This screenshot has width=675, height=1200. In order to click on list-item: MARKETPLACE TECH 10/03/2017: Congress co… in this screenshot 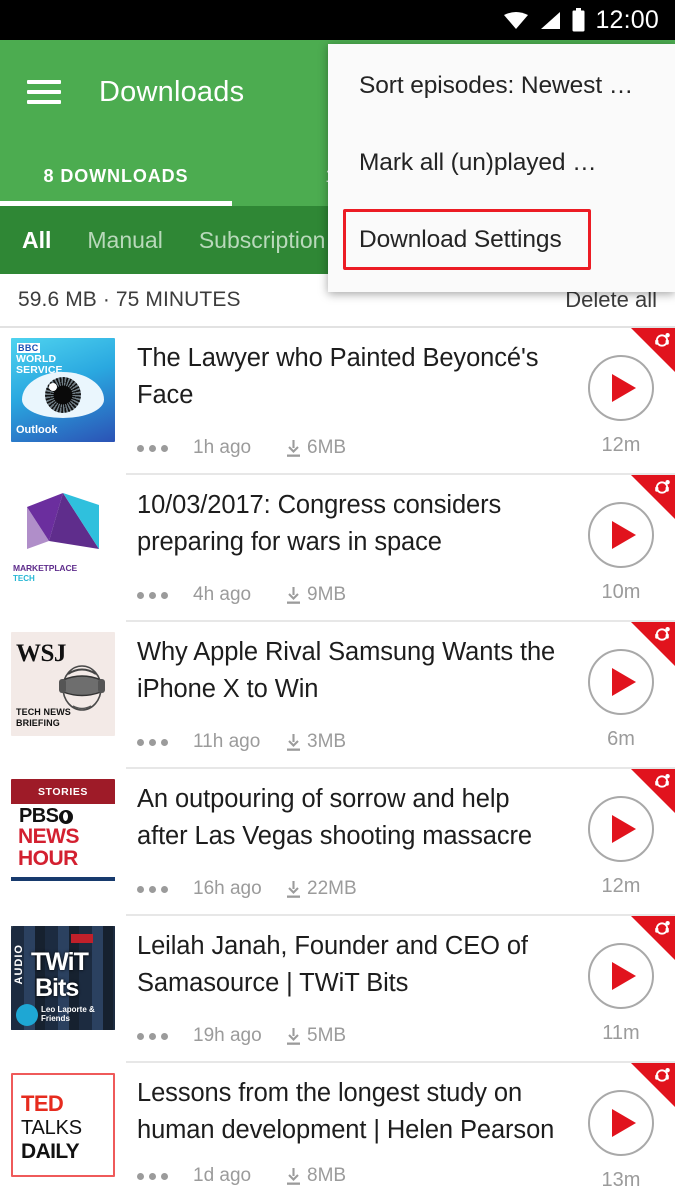, I will do `click(337, 547)`.